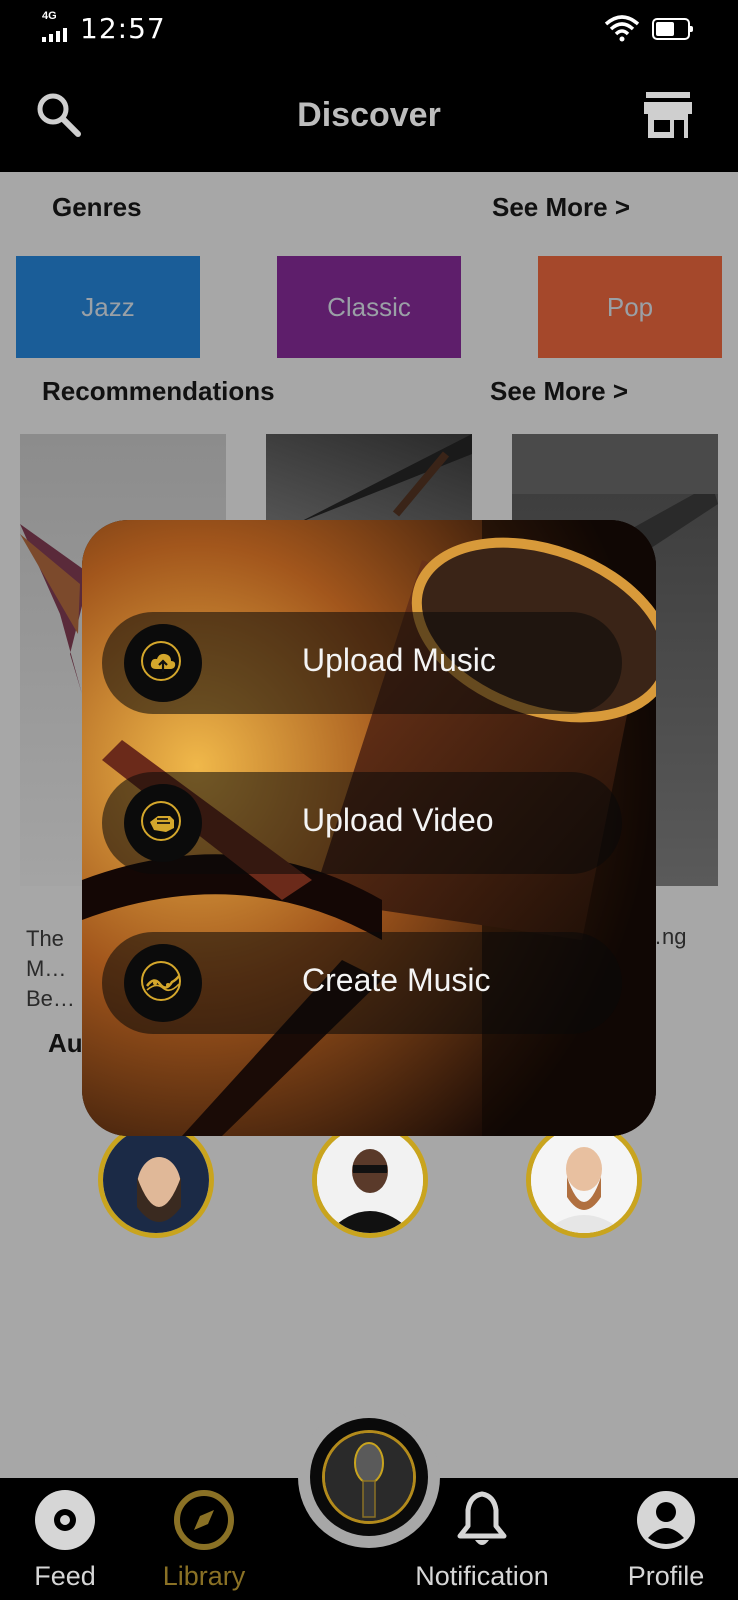 This screenshot has height=1600, width=738. What do you see at coordinates (97, 207) in the screenshot?
I see `genres-title: Genres` at bounding box center [97, 207].